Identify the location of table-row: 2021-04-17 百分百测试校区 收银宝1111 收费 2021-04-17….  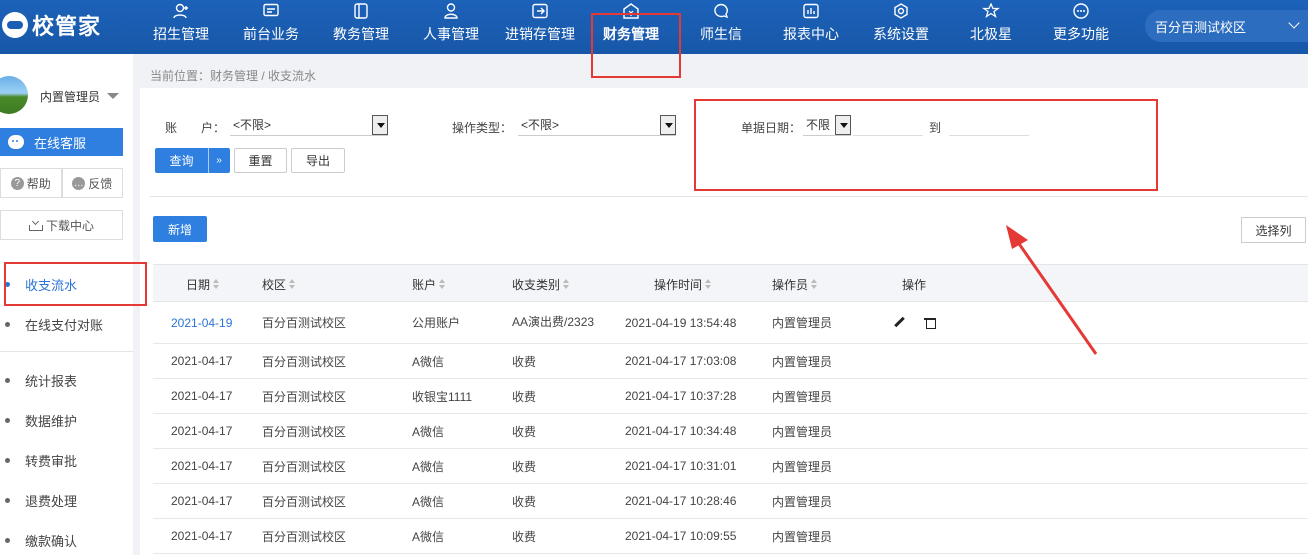
(730, 396).